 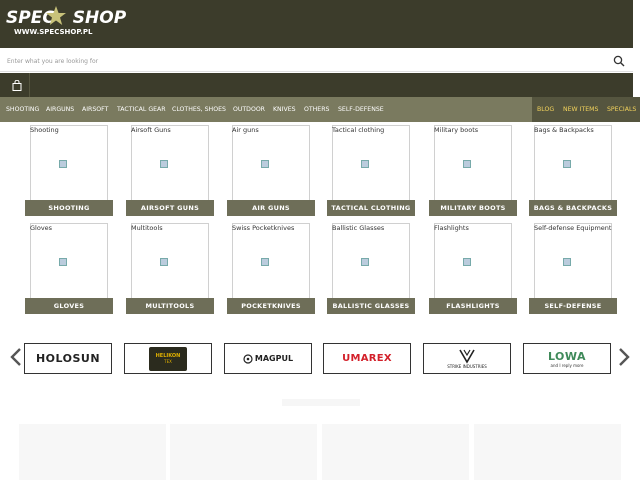 I want to click on category-card: Tactical clothing TACTICAL CLOTHING, so click(x=372, y=169).